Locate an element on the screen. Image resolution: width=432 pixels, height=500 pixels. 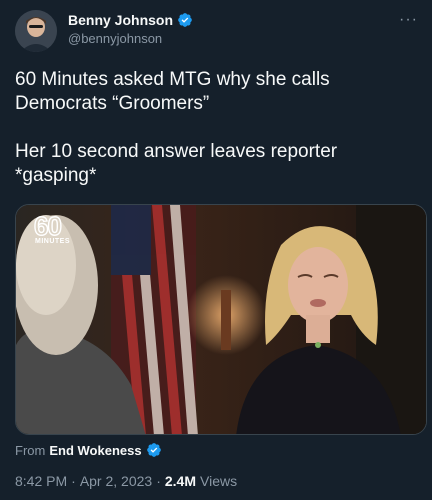
tweet-meta: 8:42 PM · Apr 2, 2023 · 2.4M Views is located at coordinates (126, 481).